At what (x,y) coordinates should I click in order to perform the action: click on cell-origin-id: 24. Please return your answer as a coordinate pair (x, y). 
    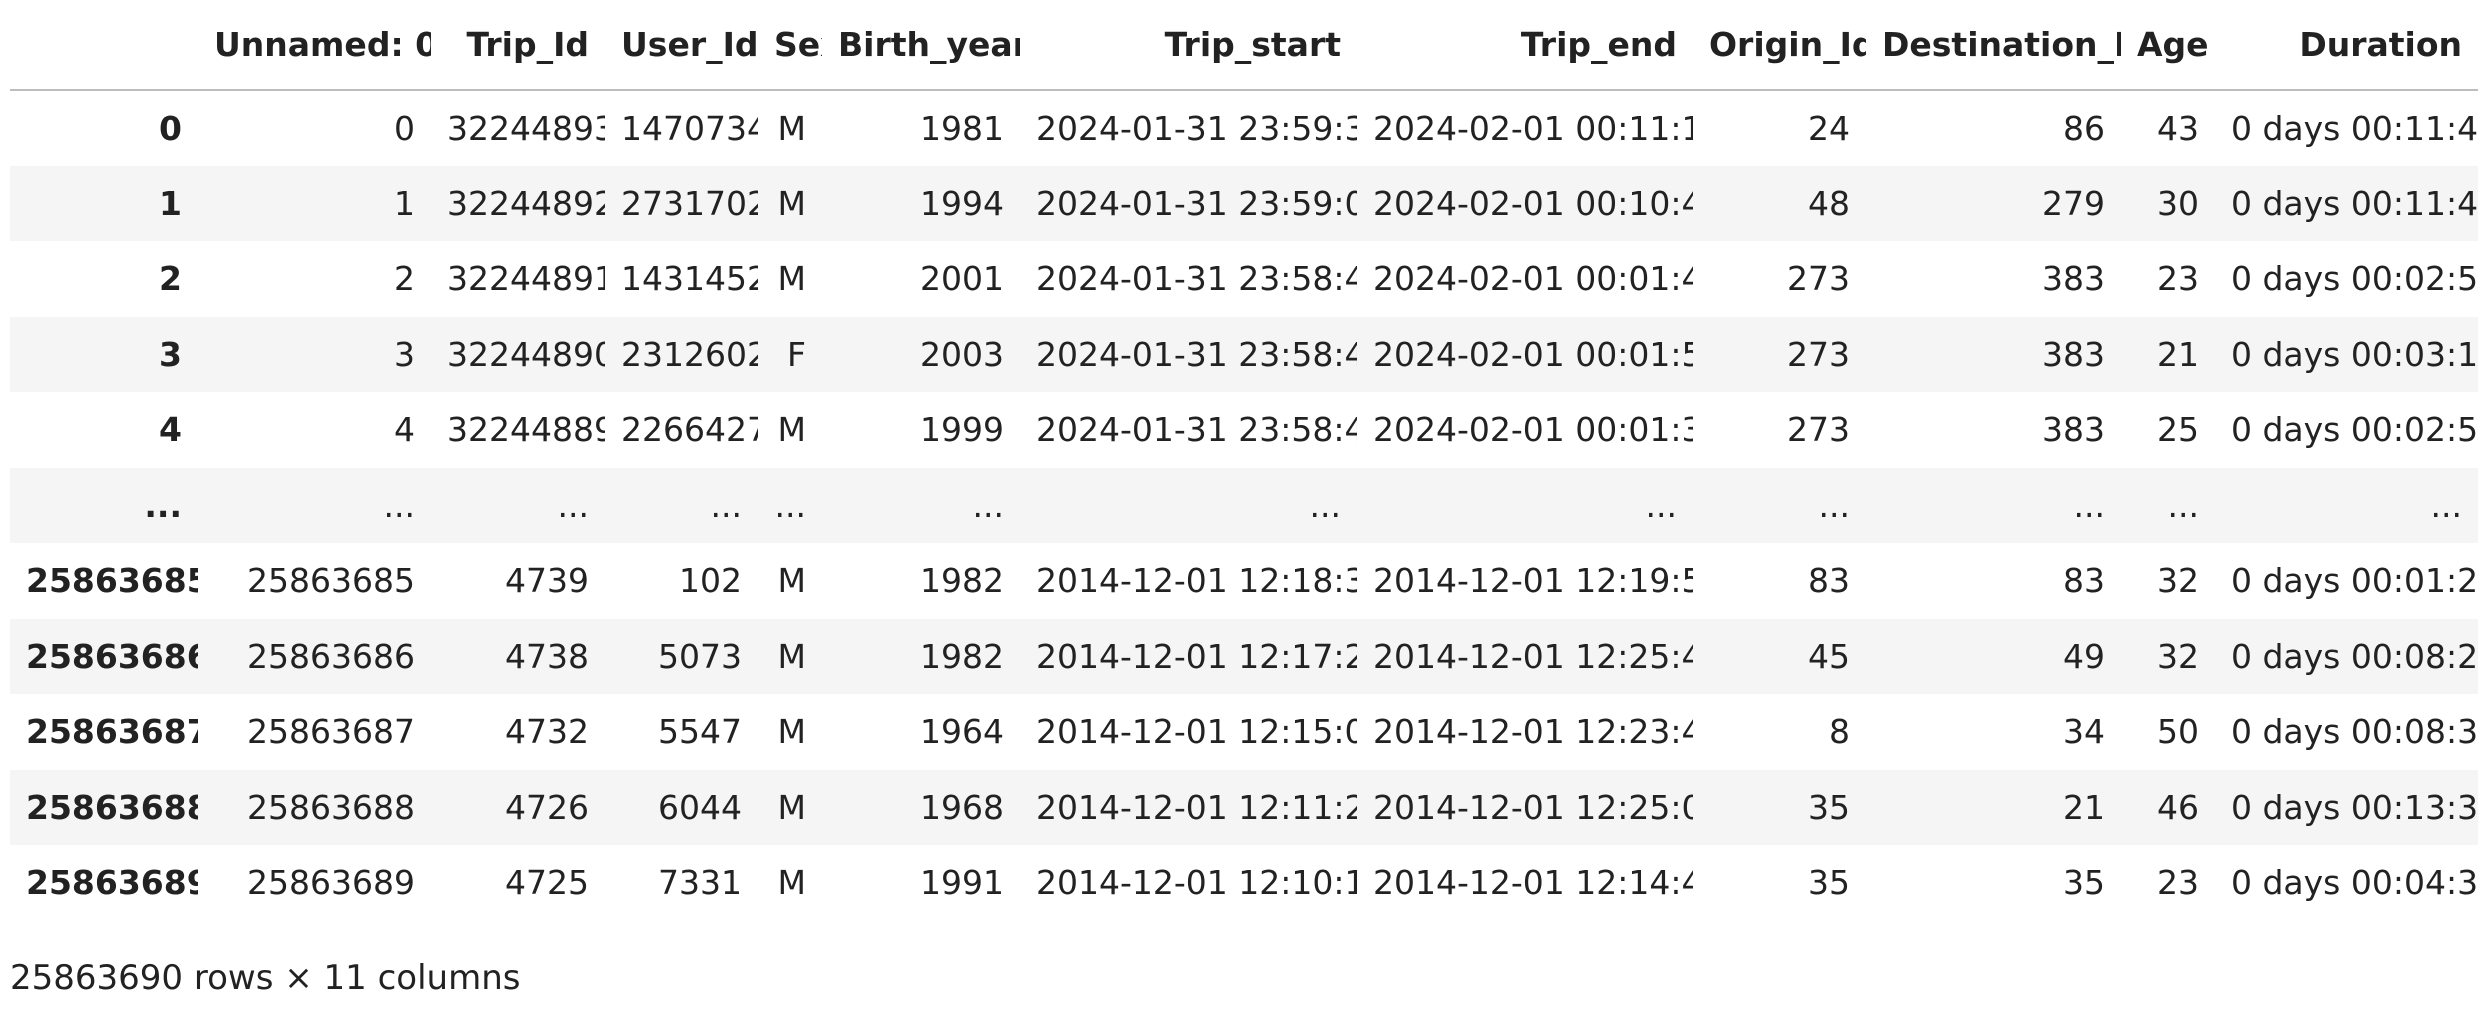
    Looking at the image, I should click on (1829, 128).